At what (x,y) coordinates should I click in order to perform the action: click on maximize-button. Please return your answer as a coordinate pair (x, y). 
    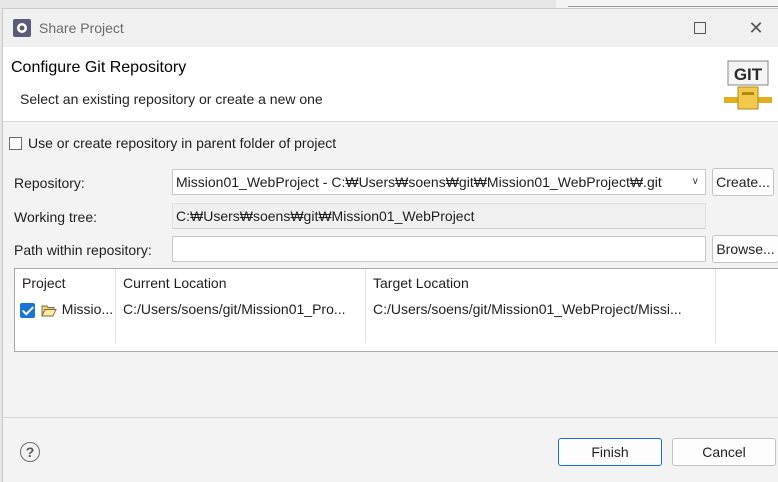
    Looking at the image, I should click on (700, 28).